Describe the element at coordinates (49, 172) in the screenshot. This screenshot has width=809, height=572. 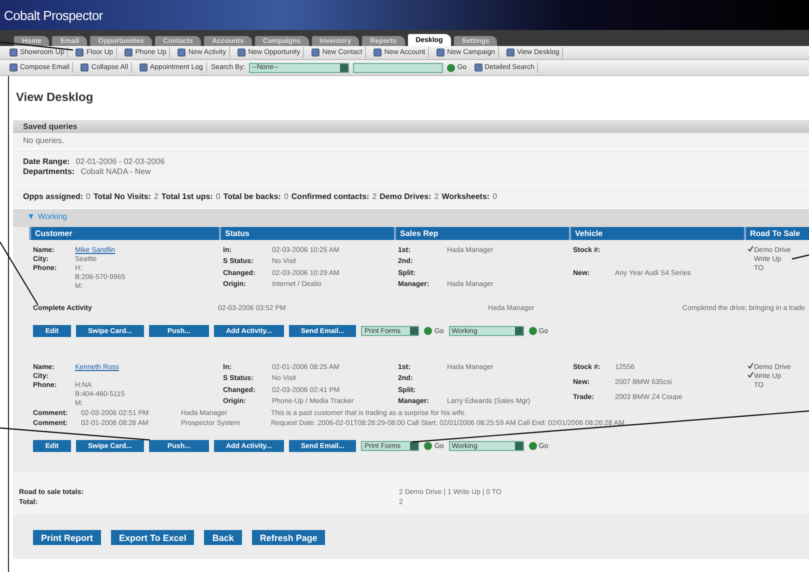
I see `filter-label: Departments:` at that location.